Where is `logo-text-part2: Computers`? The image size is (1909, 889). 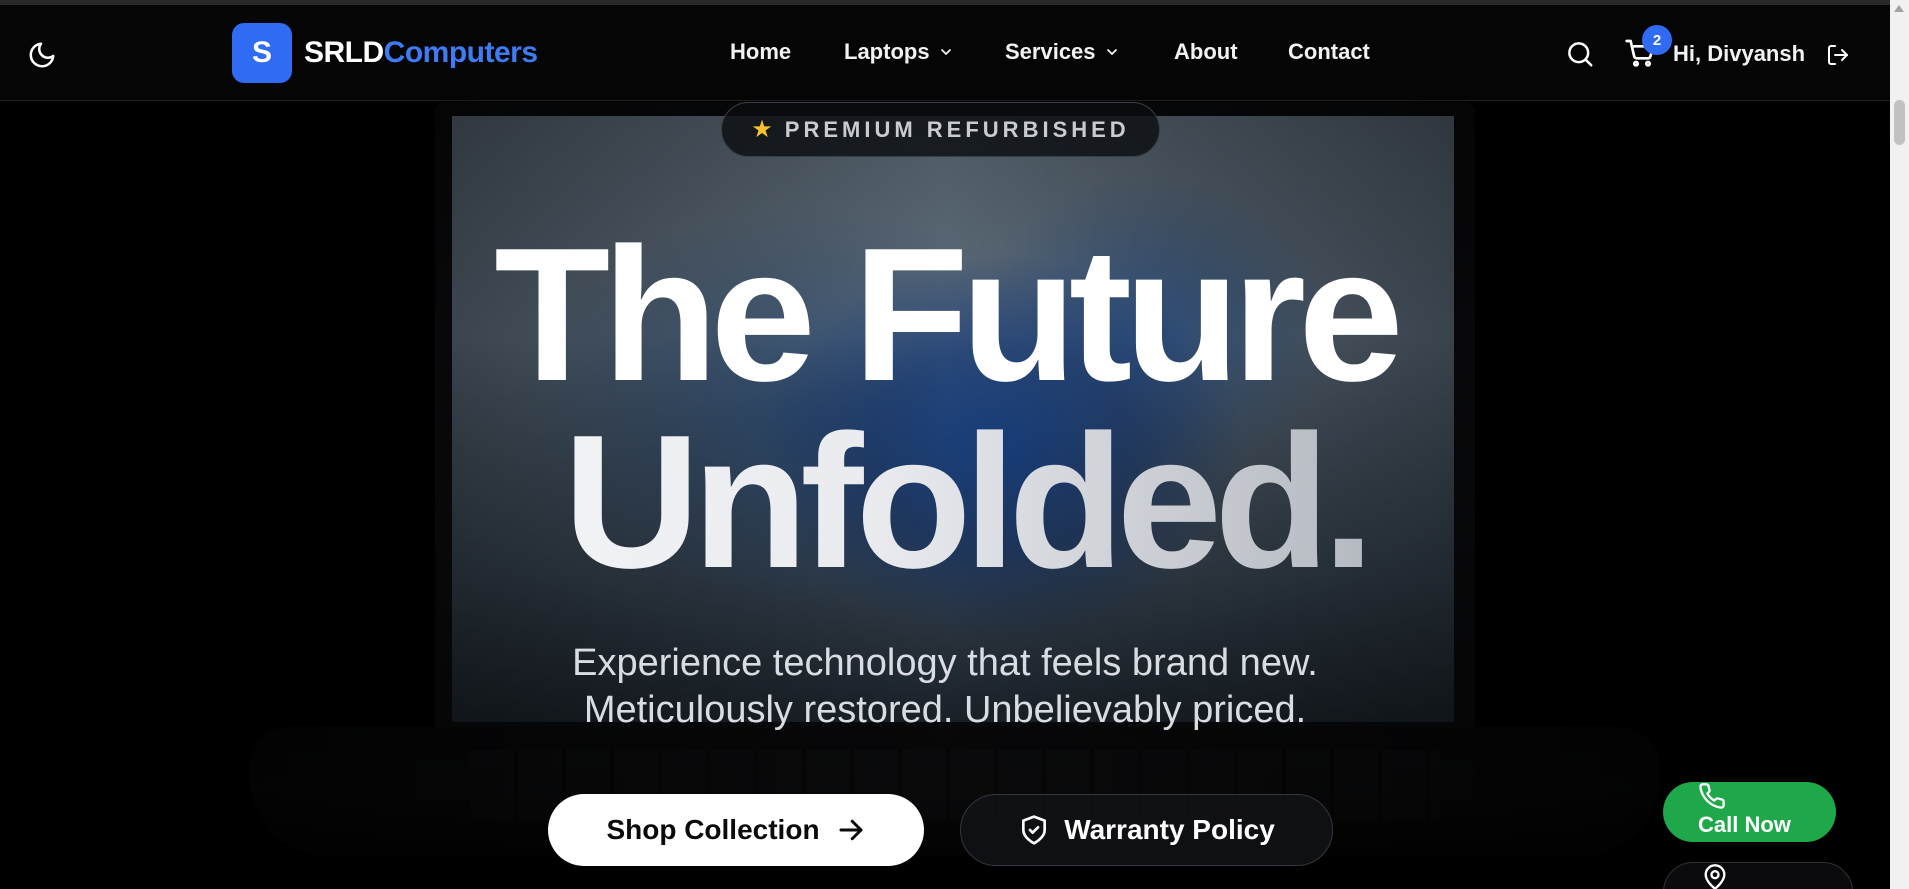 logo-text-part2: Computers is located at coordinates (460, 52).